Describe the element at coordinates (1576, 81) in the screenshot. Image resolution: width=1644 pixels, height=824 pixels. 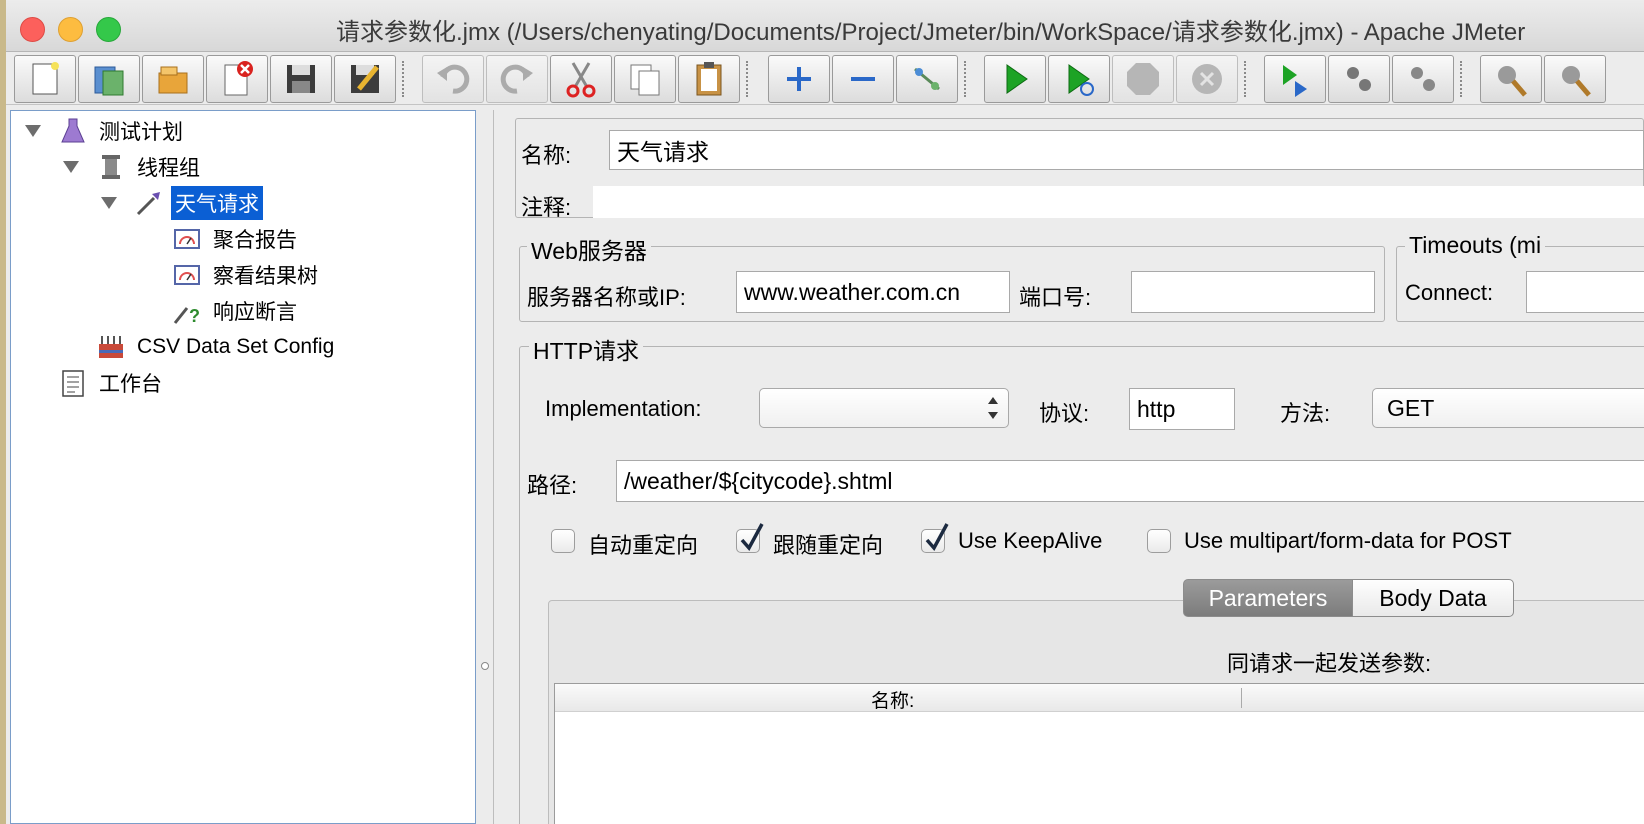
I see `clear-all-icon` at that location.